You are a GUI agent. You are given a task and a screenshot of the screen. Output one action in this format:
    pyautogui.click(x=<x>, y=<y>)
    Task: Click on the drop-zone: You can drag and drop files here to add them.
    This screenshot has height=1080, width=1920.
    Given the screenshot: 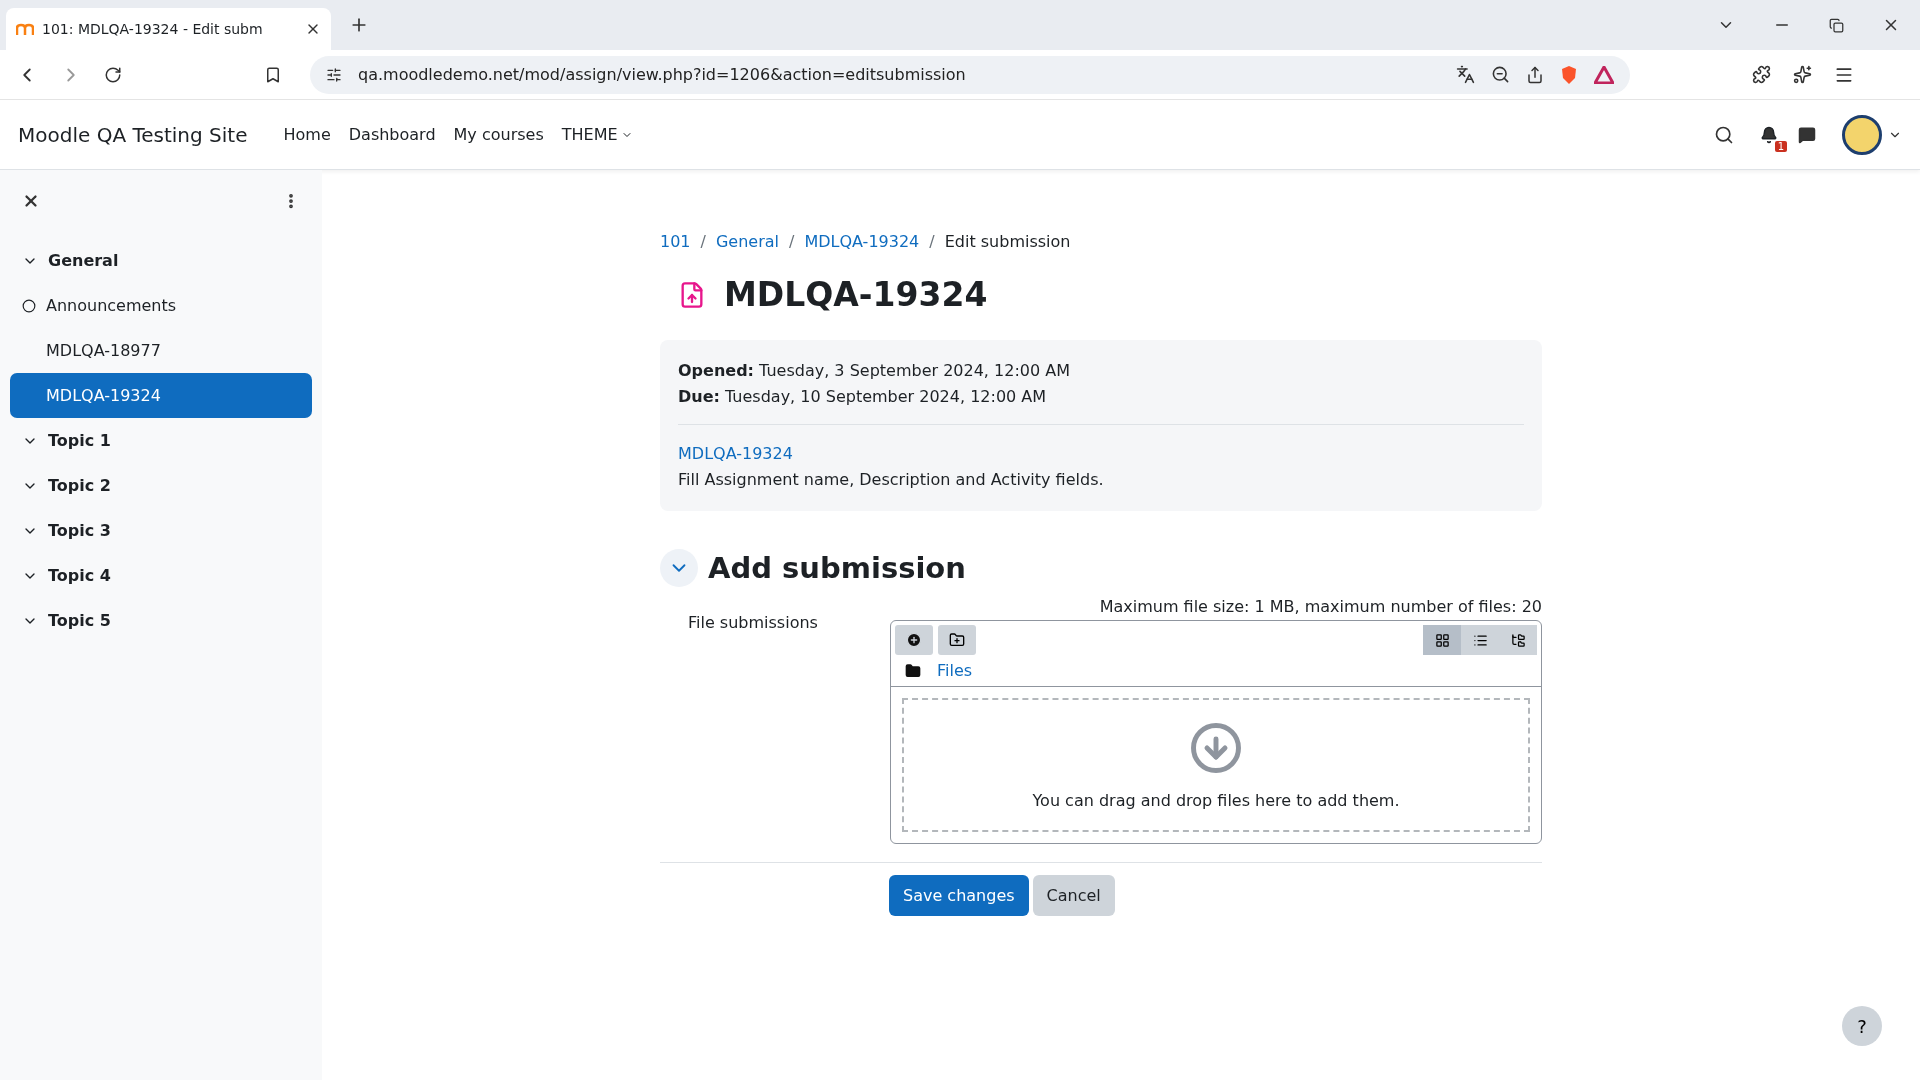 What is the action you would take?
    pyautogui.click(x=1216, y=765)
    